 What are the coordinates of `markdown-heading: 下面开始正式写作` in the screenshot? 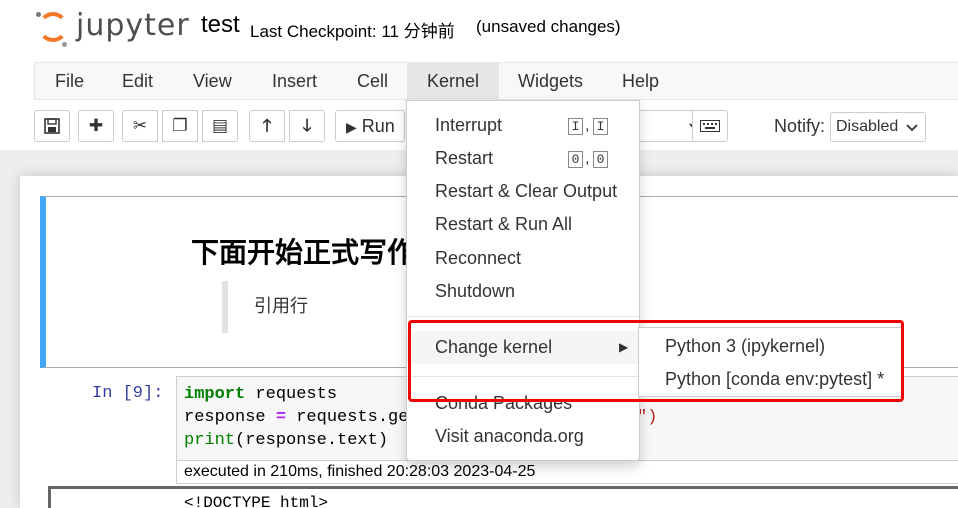 It's located at (303, 252).